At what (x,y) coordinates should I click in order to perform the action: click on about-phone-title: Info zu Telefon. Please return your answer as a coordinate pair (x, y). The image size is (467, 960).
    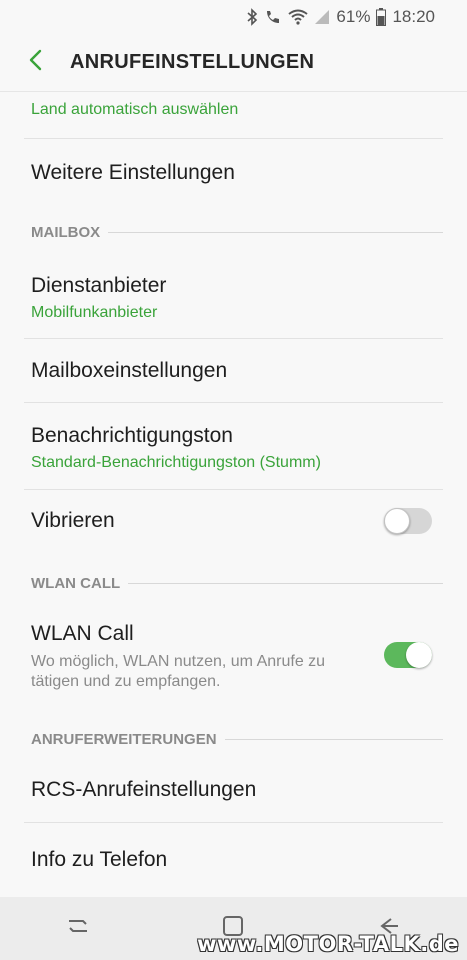
    Looking at the image, I should click on (99, 859).